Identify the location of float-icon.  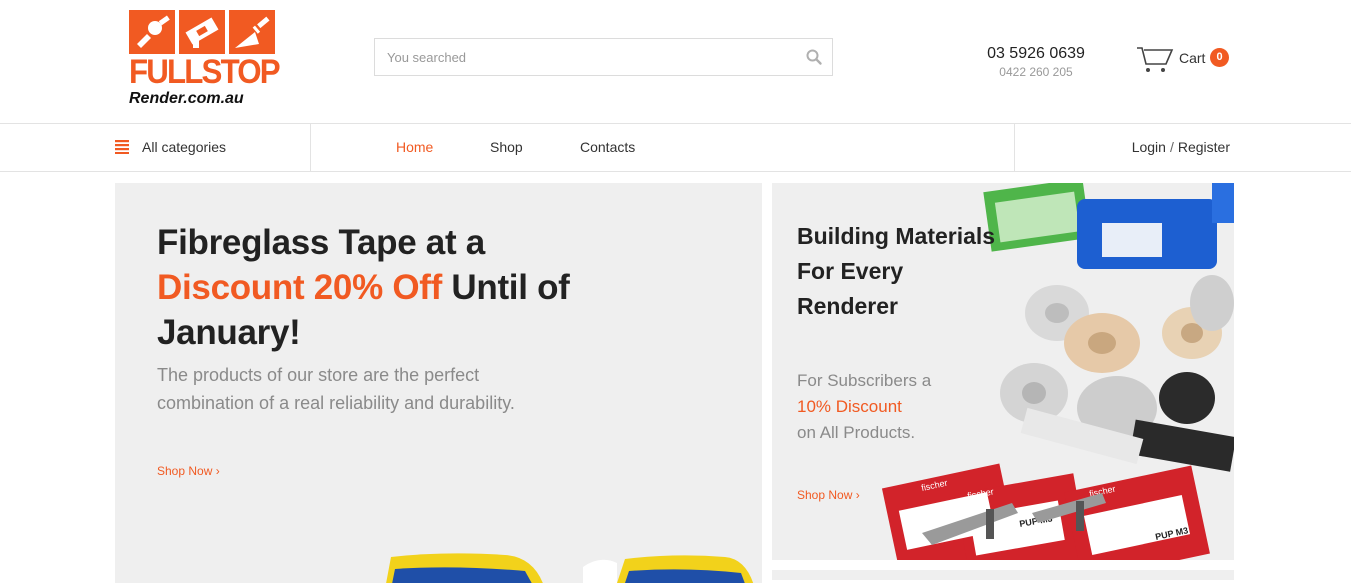
(202, 32).